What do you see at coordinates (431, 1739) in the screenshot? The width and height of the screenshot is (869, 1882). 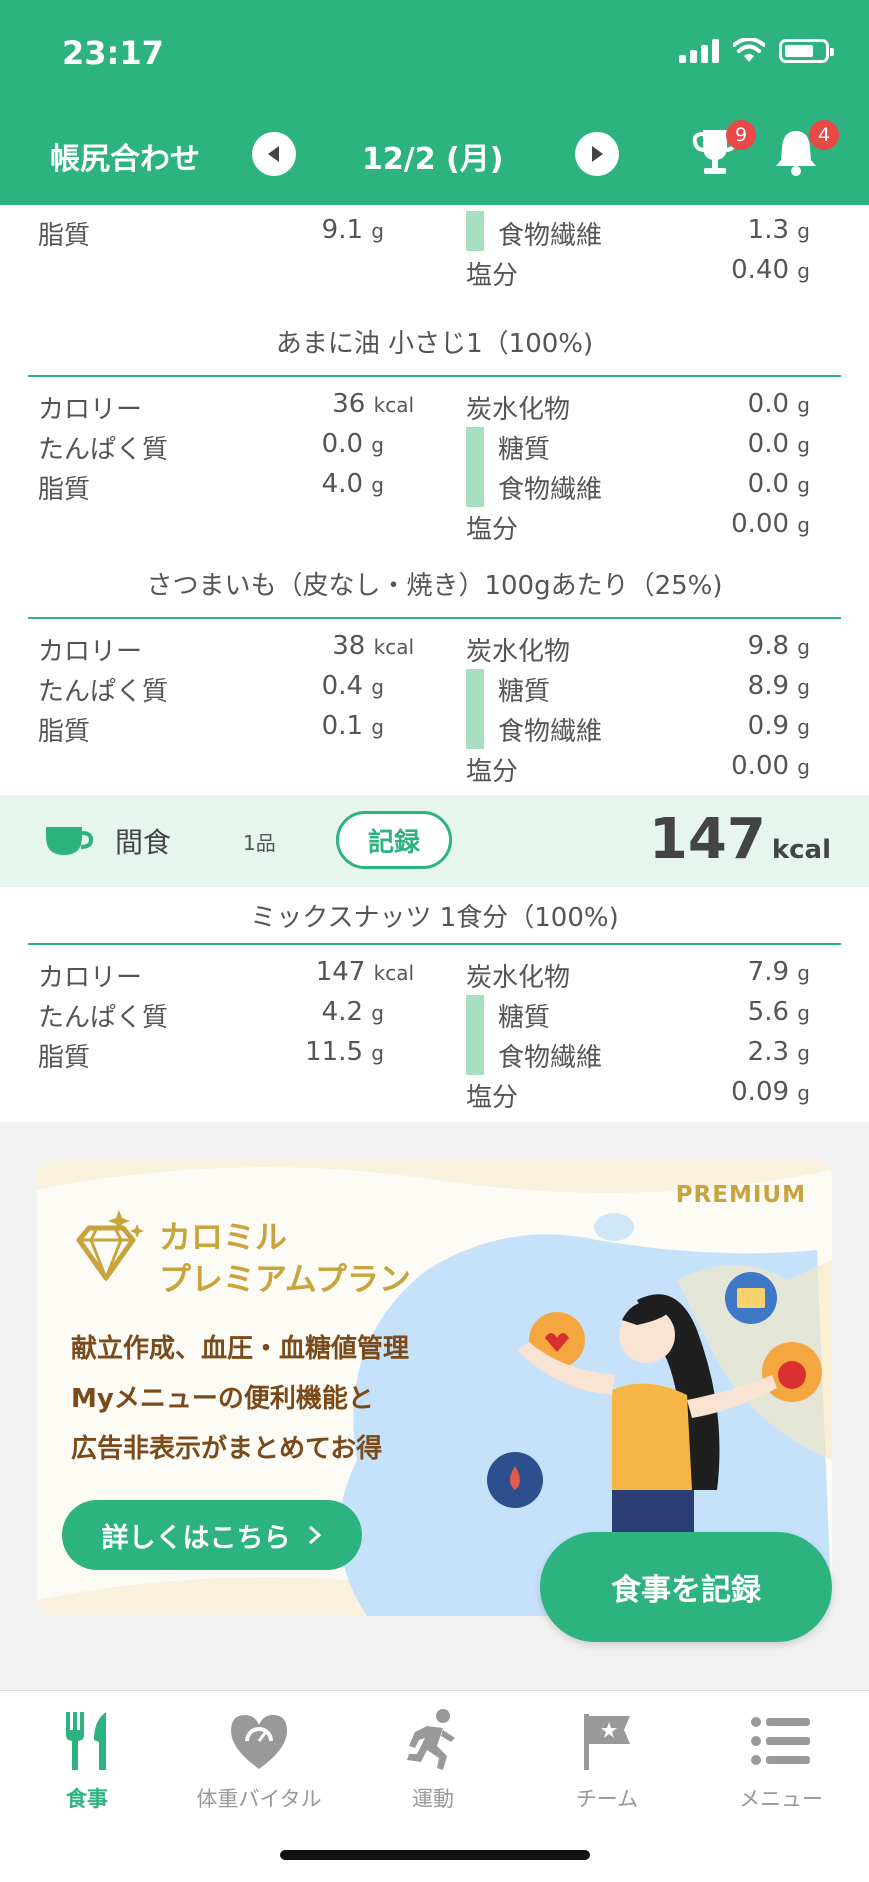 I see `runner-icon` at bounding box center [431, 1739].